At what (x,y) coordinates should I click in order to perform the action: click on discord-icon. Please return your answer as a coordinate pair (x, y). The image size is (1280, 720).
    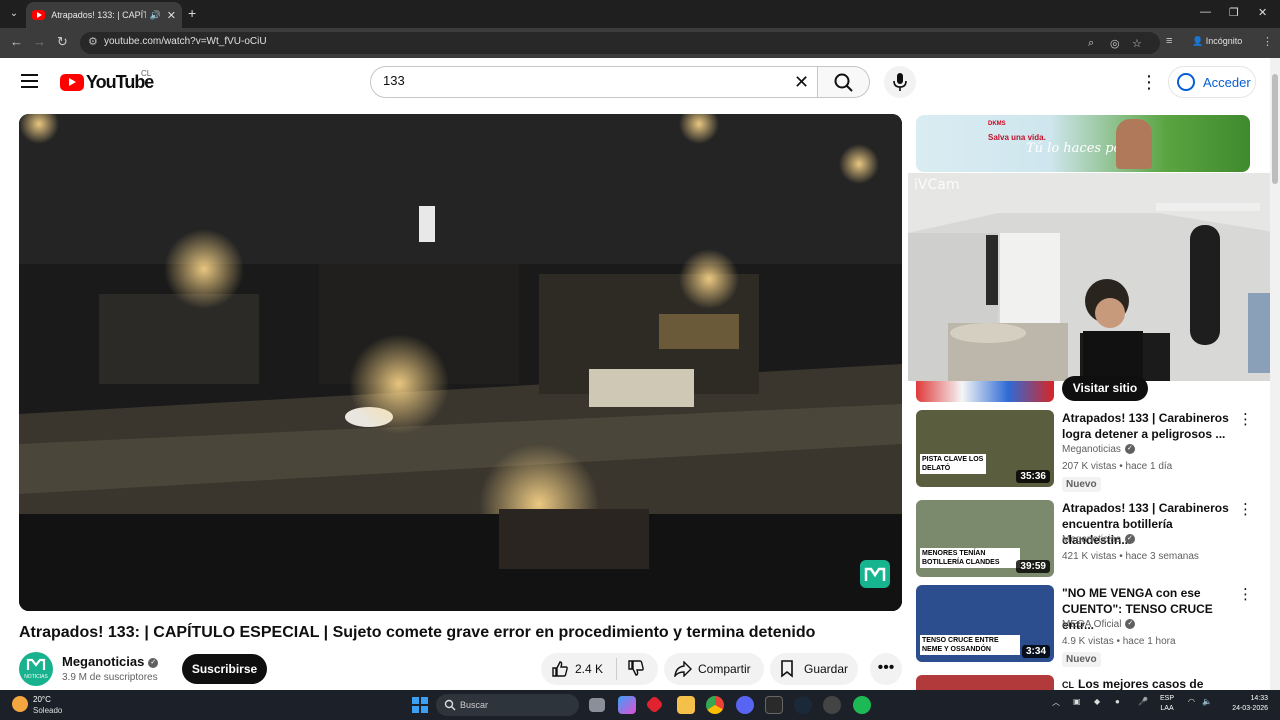
    Looking at the image, I should click on (745, 705).